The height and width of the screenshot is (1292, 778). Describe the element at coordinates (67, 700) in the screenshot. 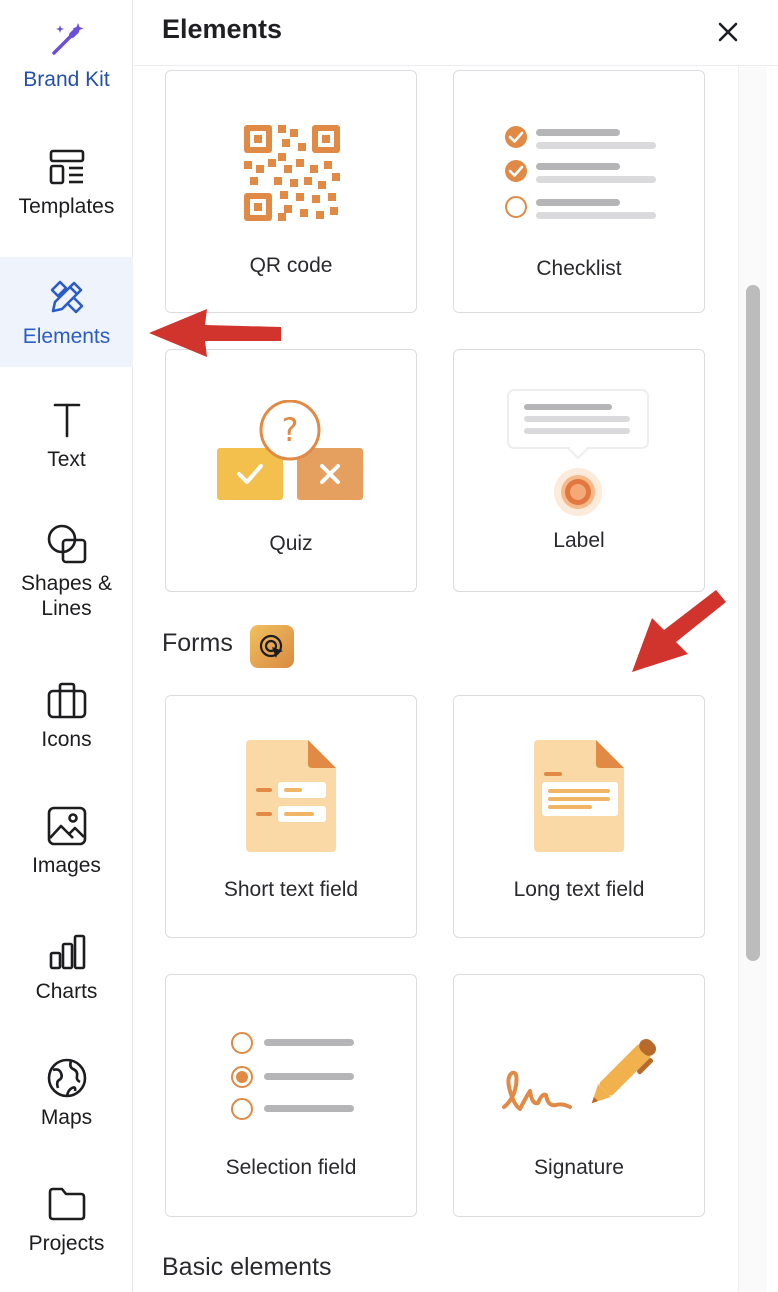

I see `briefcase-icon` at that location.